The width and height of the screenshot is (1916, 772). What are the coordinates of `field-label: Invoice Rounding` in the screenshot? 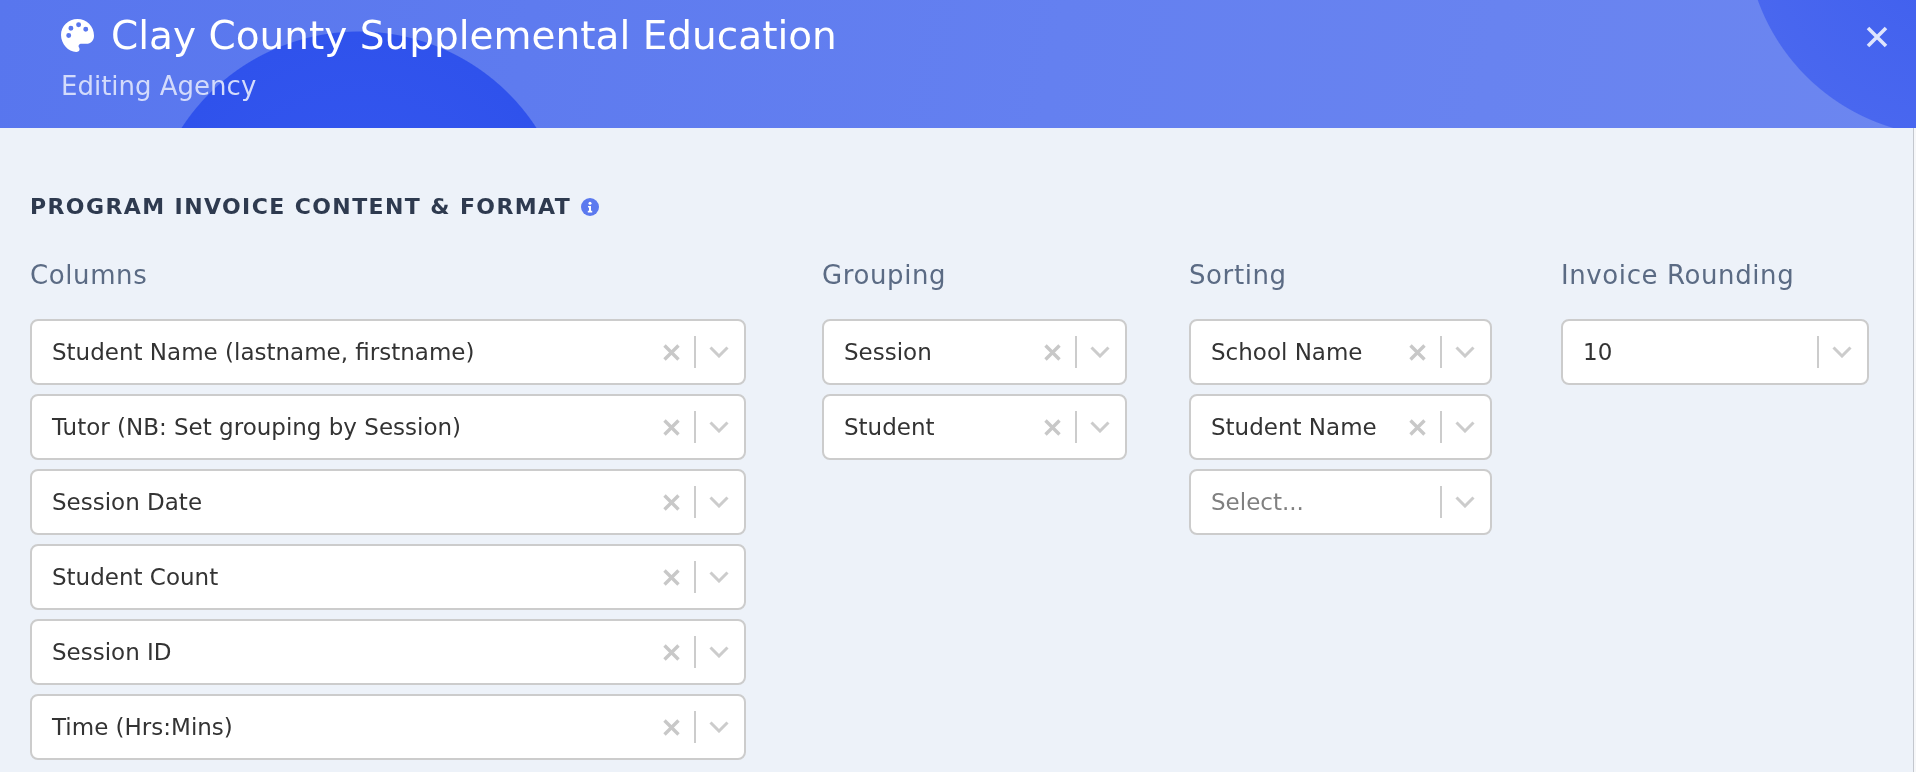 It's located at (1678, 275).